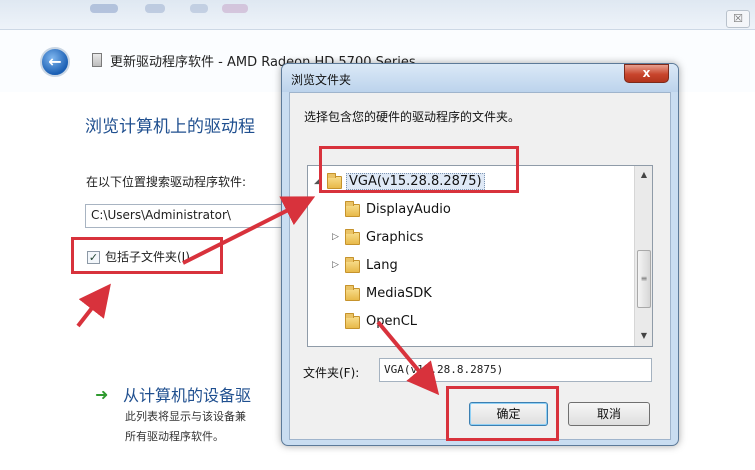 This screenshot has width=755, height=470. Describe the element at coordinates (644, 279) in the screenshot. I see `scroll-thumb: ≡` at that location.